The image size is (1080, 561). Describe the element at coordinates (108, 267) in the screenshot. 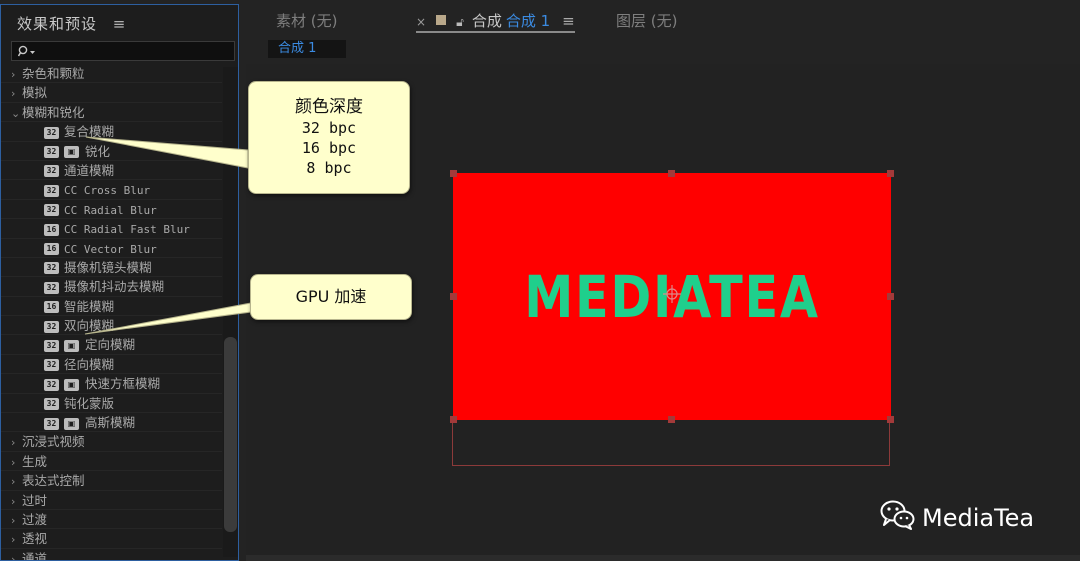

I see `effect-label: 摄像机镜头模糊` at that location.